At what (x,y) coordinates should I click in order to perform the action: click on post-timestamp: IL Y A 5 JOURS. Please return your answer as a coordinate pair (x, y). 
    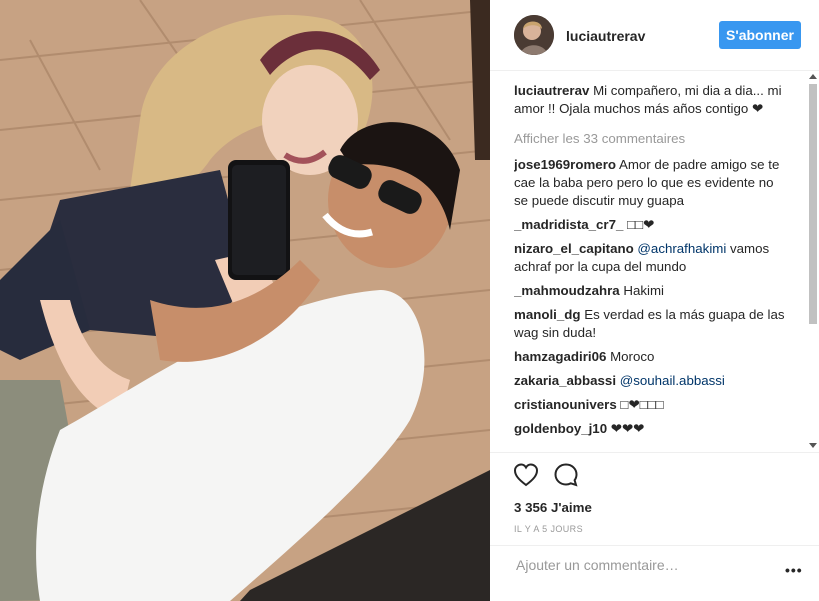
    Looking at the image, I should click on (548, 529).